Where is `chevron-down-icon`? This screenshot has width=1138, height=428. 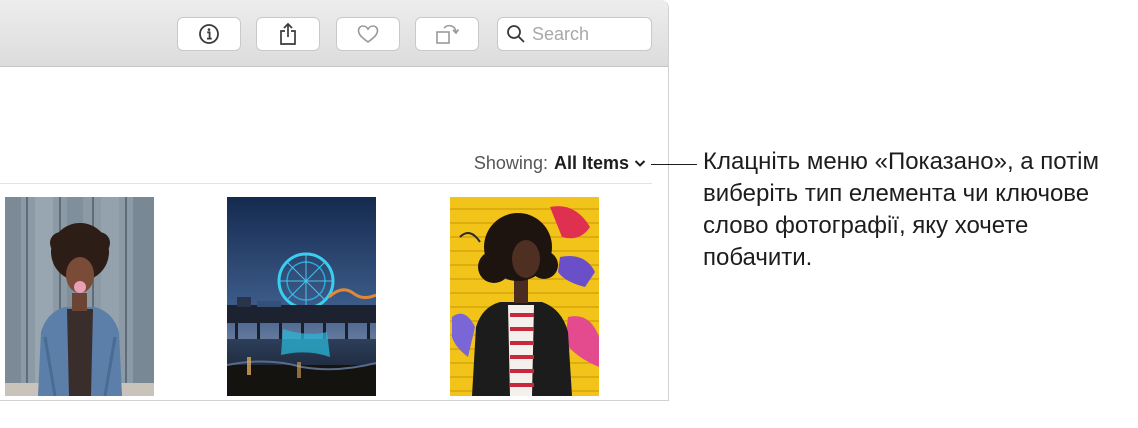 chevron-down-icon is located at coordinates (640, 163).